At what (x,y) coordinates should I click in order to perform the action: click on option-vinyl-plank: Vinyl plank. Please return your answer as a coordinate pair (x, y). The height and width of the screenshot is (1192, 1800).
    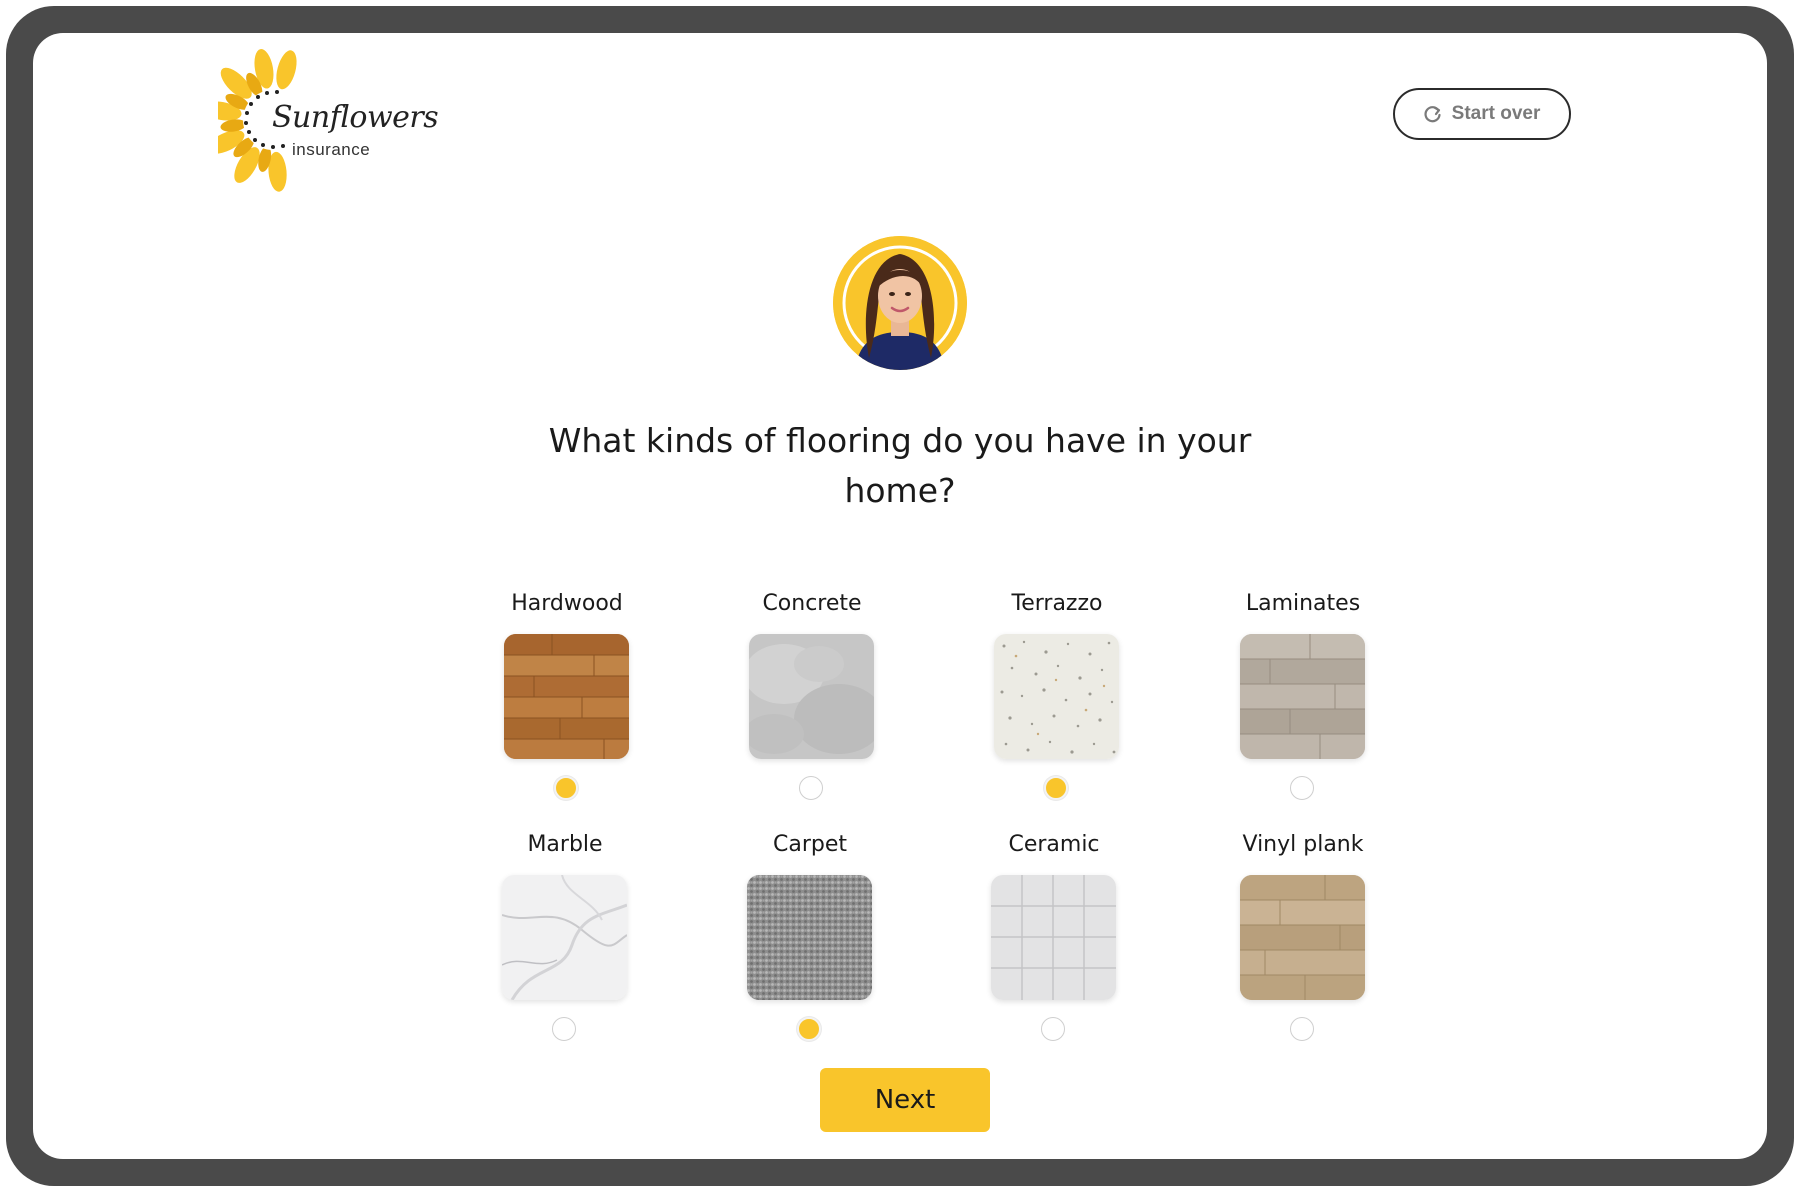
    Looking at the image, I should click on (1303, 947).